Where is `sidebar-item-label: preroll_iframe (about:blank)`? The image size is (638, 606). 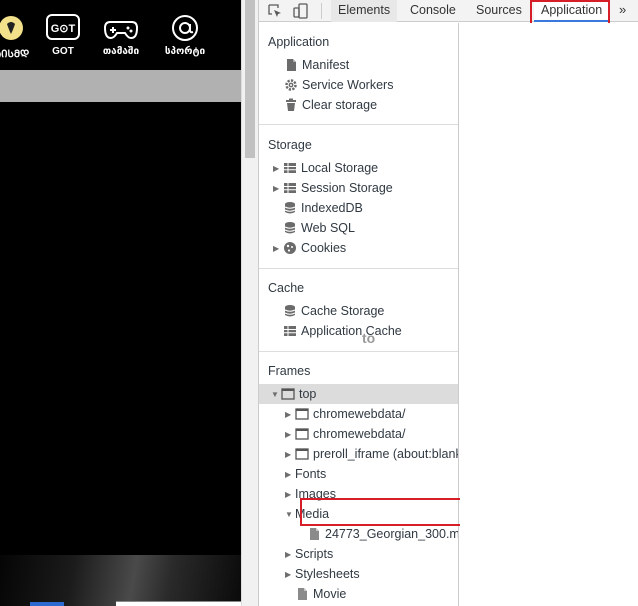
sidebar-item-label: preroll_iframe (about:blank) is located at coordinates (386, 454).